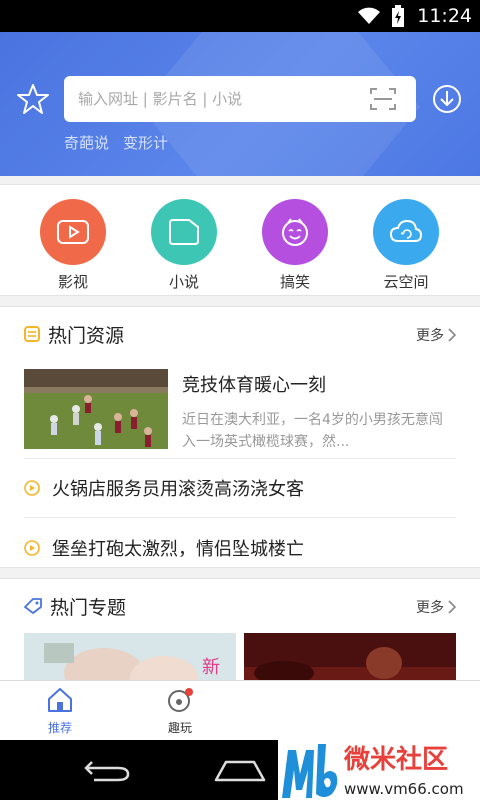 This screenshot has width=480, height=800. I want to click on bottom-navigation: 推荐 趣玩, so click(240, 710).